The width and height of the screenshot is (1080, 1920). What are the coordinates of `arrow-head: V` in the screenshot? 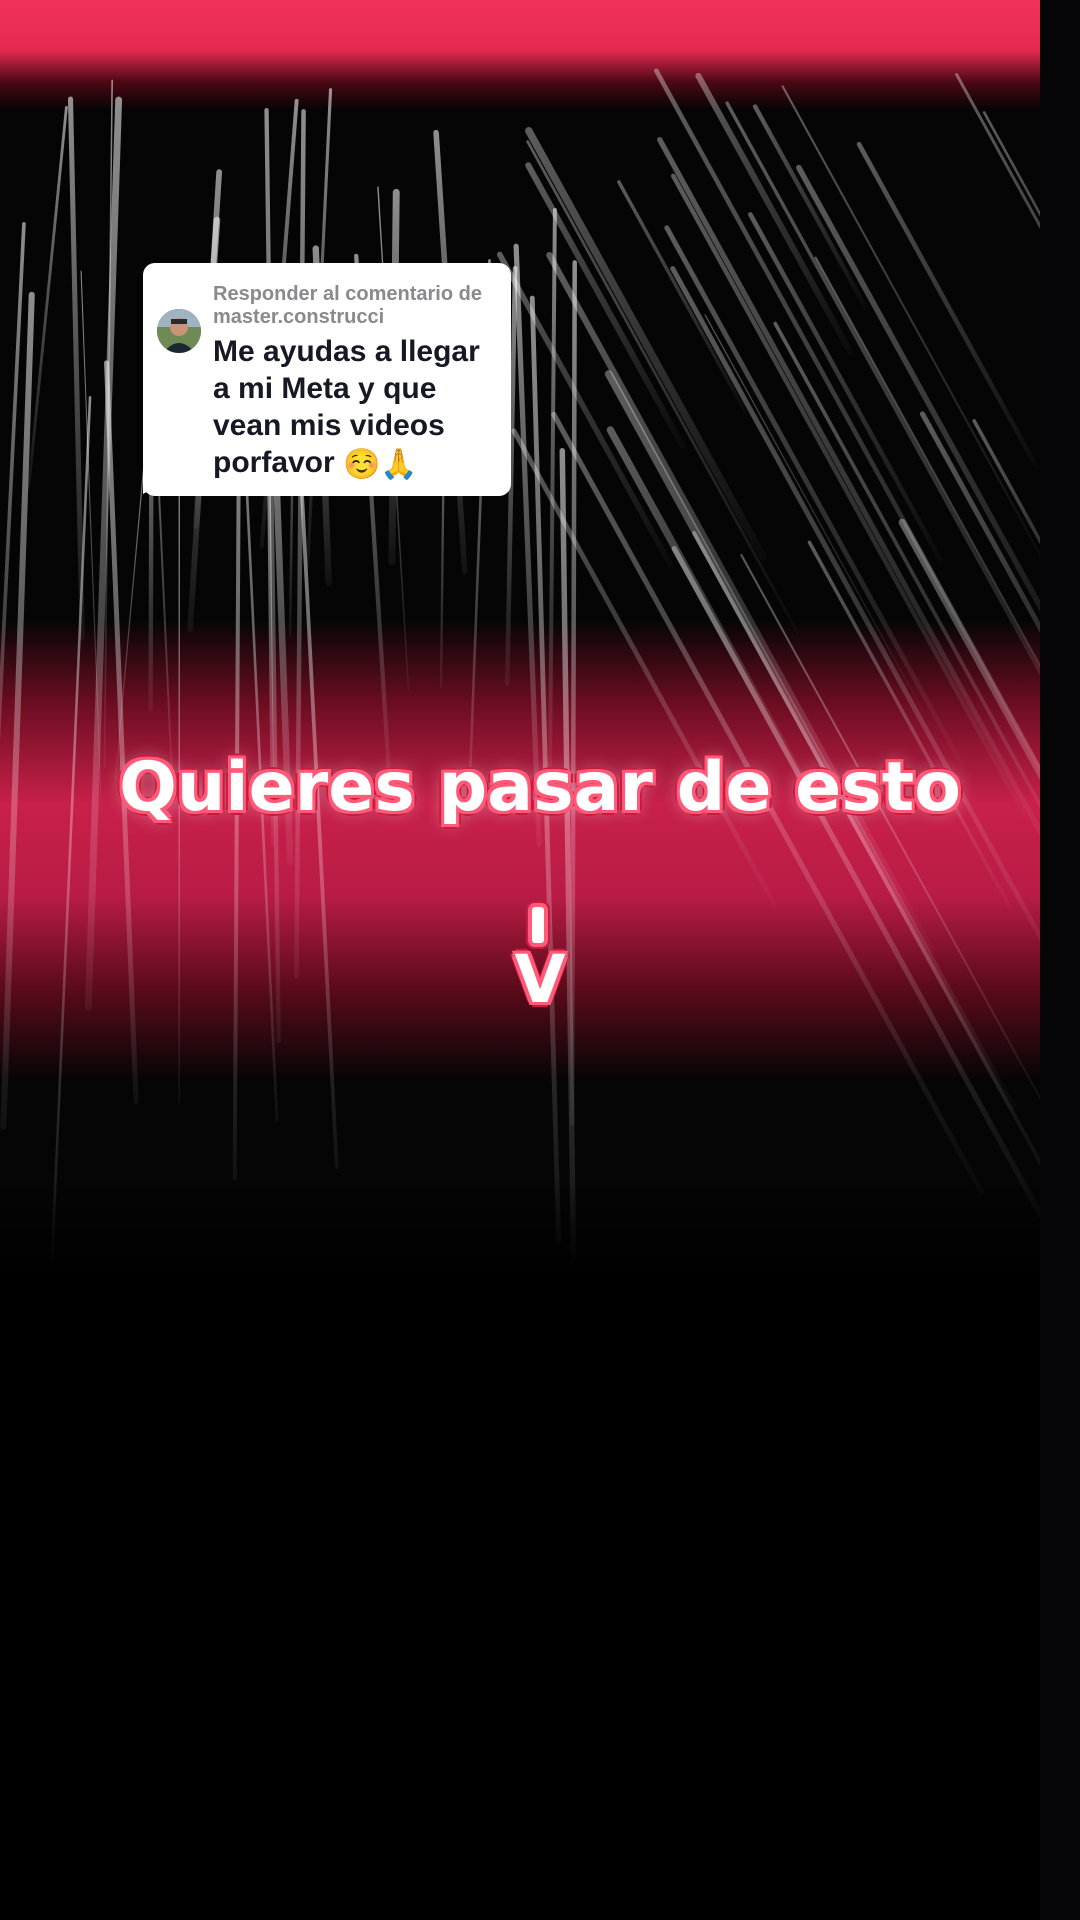 It's located at (540, 979).